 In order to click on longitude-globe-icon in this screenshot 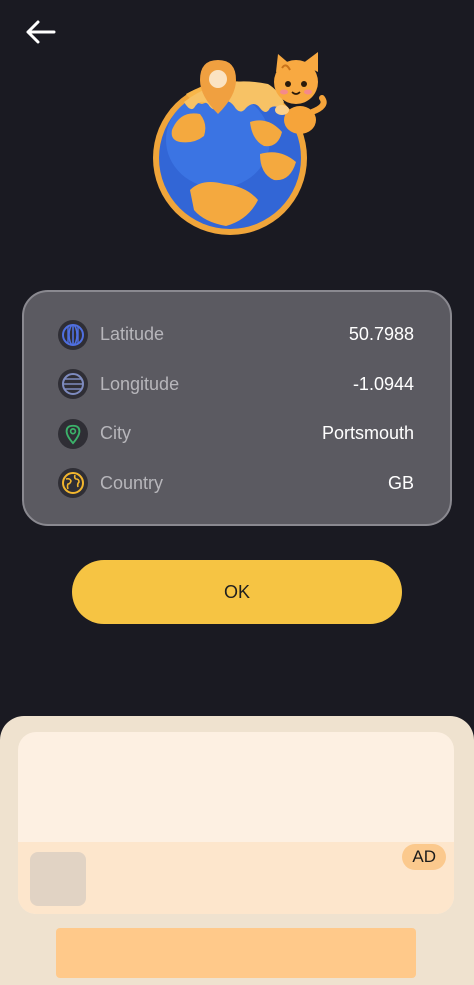, I will do `click(73, 384)`.